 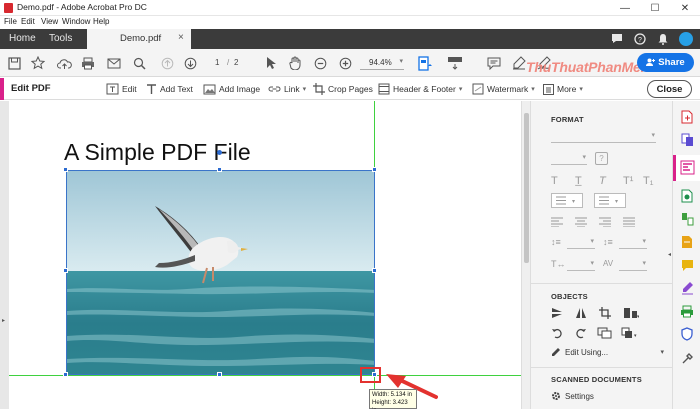 What do you see at coordinates (557, 333) in the screenshot?
I see `rotate-ccw-icon` at bounding box center [557, 333].